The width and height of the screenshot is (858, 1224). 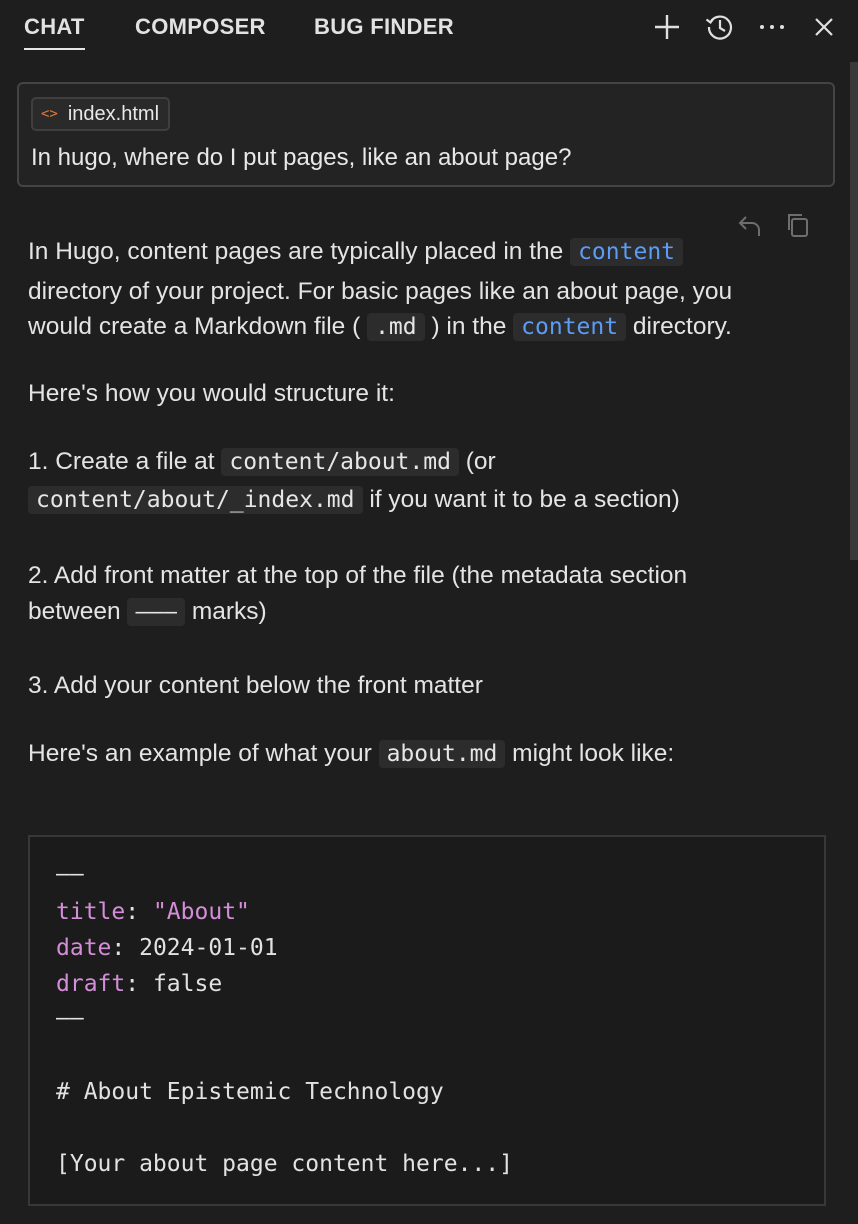 I want to click on response-line: 1. Create a file at content/about.md (or, so click(x=262, y=462).